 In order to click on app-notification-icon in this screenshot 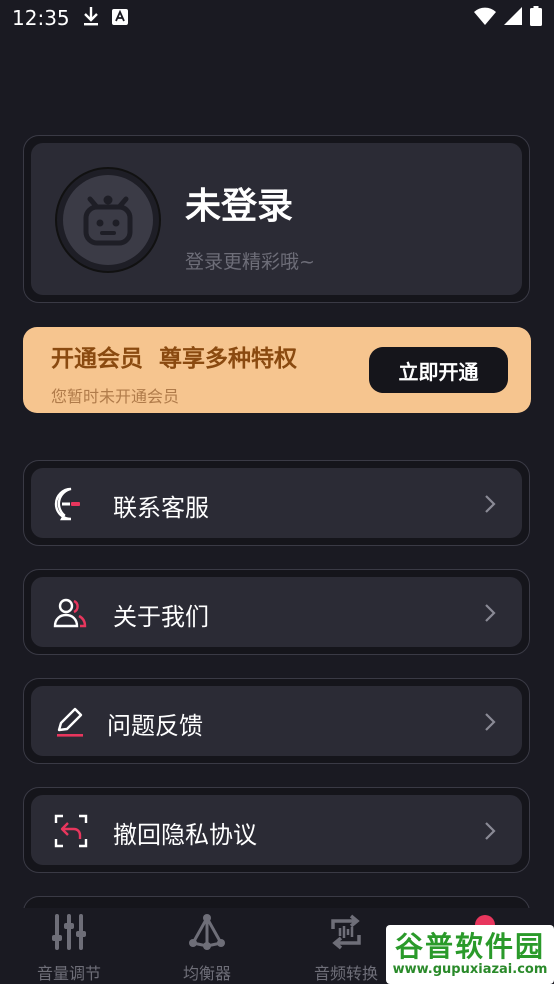, I will do `click(119, 18)`.